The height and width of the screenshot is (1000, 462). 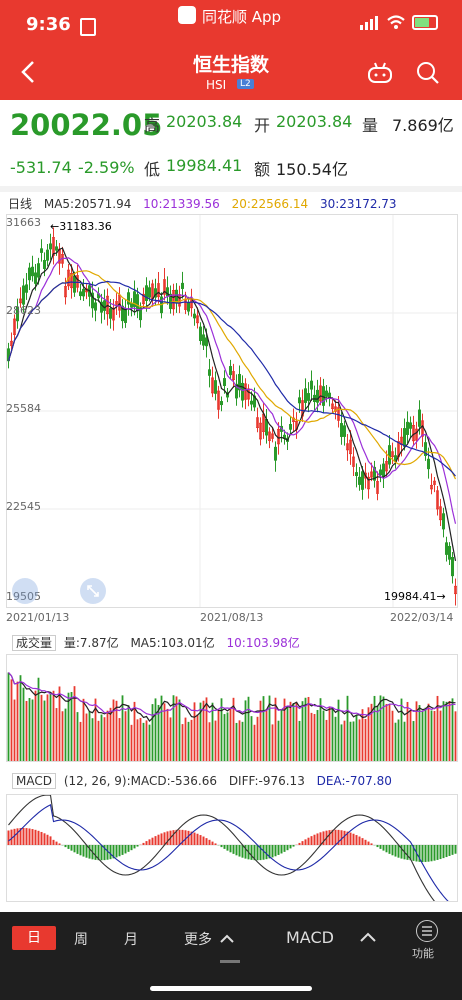 What do you see at coordinates (131, 939) in the screenshot?
I see `tab-month: 月` at bounding box center [131, 939].